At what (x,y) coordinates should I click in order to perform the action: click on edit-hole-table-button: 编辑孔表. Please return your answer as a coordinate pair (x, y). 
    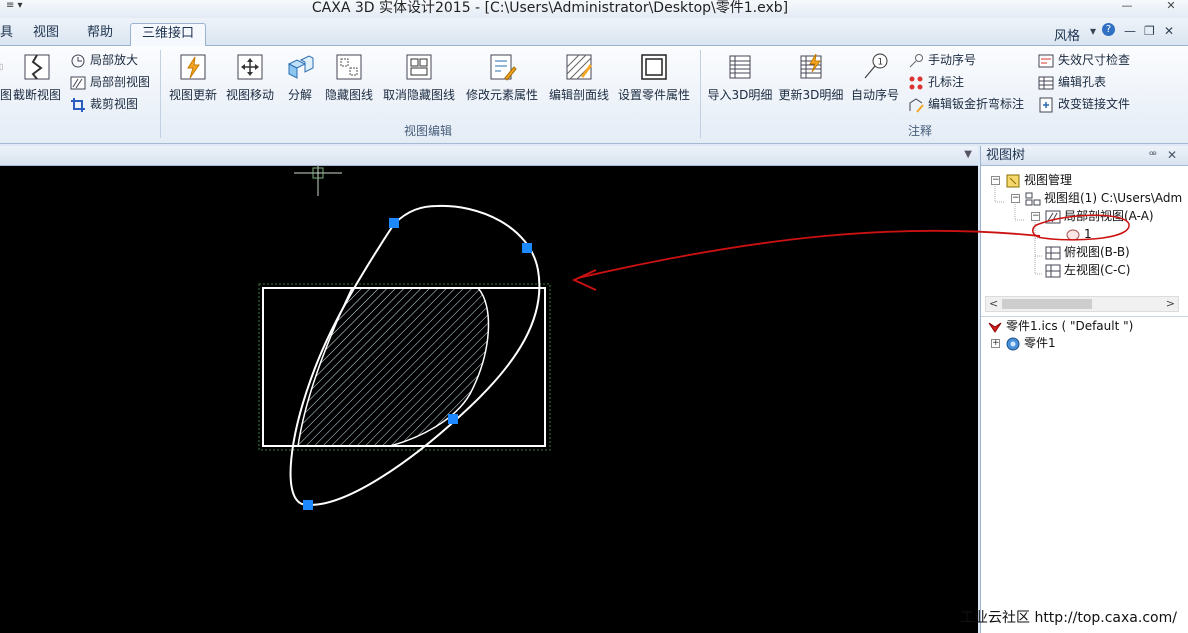
    Looking at the image, I should click on (1072, 83).